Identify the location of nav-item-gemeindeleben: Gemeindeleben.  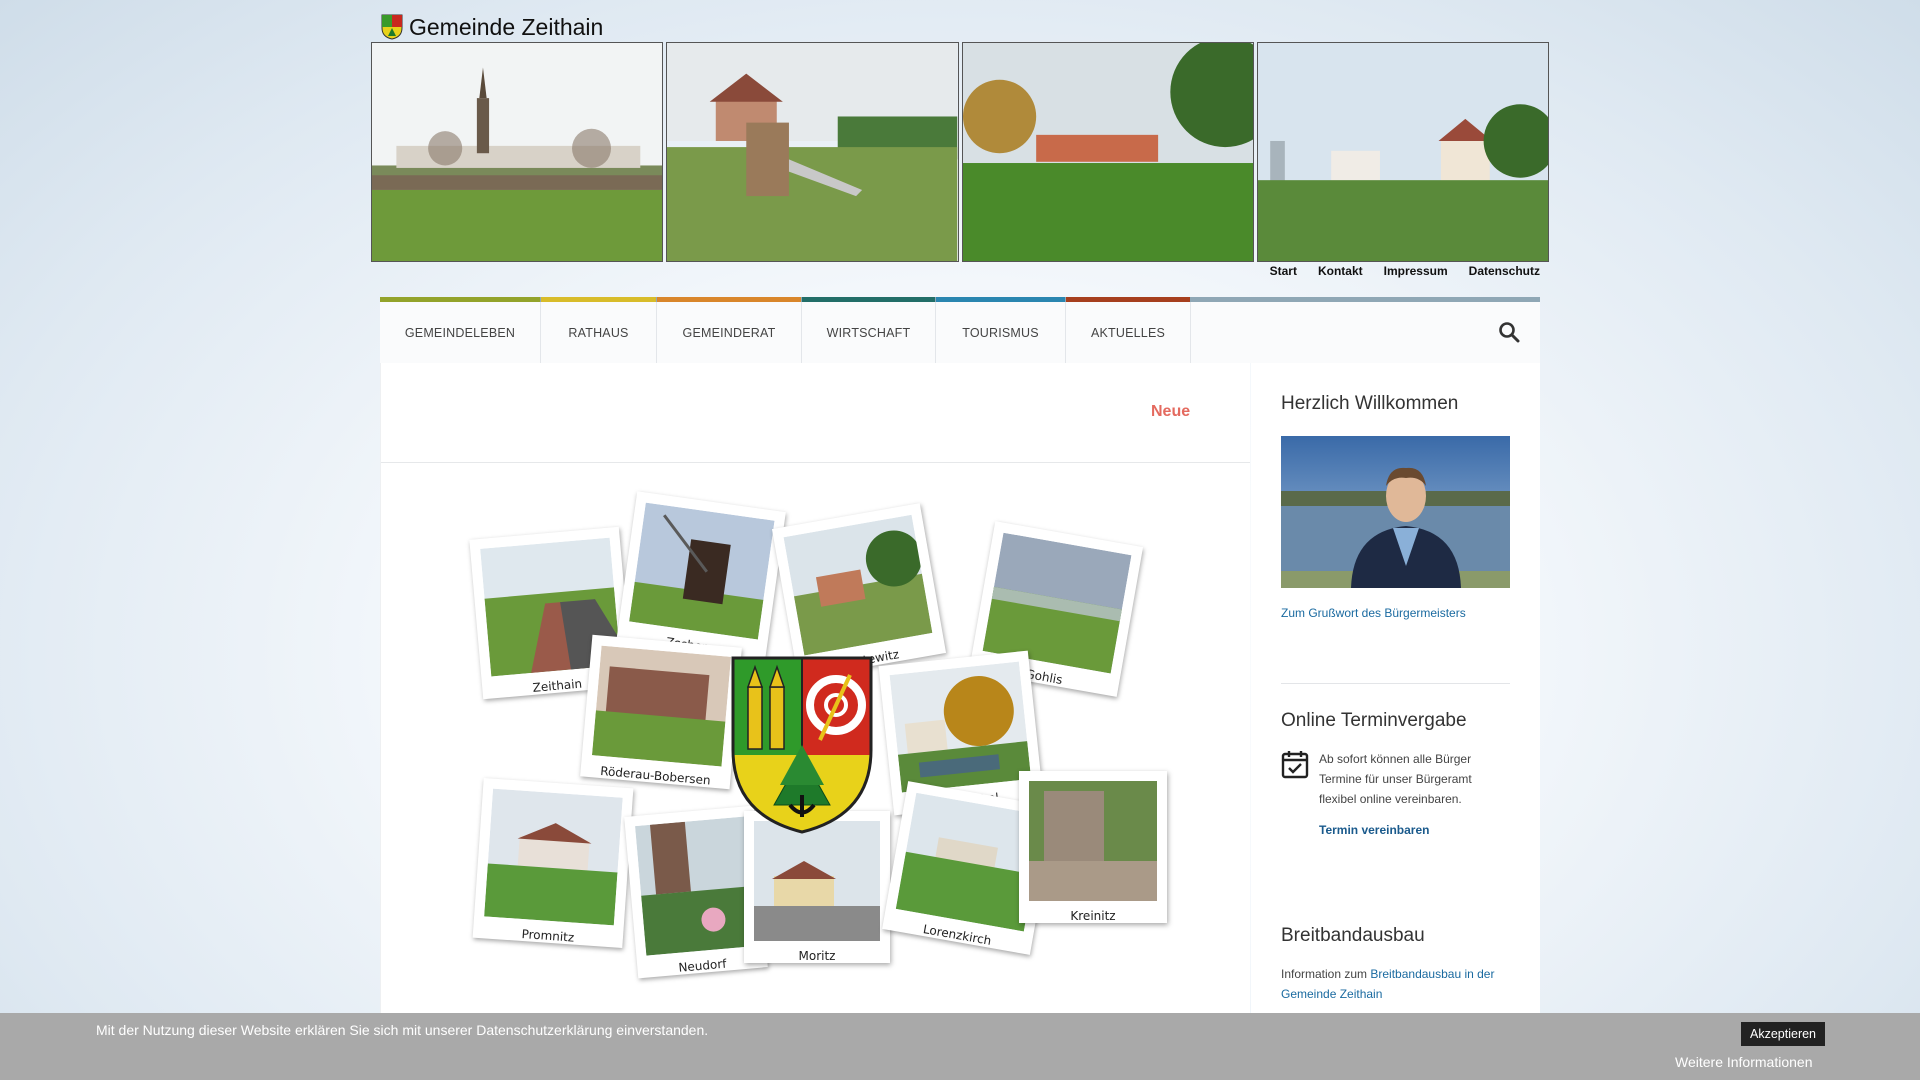
(460, 330).